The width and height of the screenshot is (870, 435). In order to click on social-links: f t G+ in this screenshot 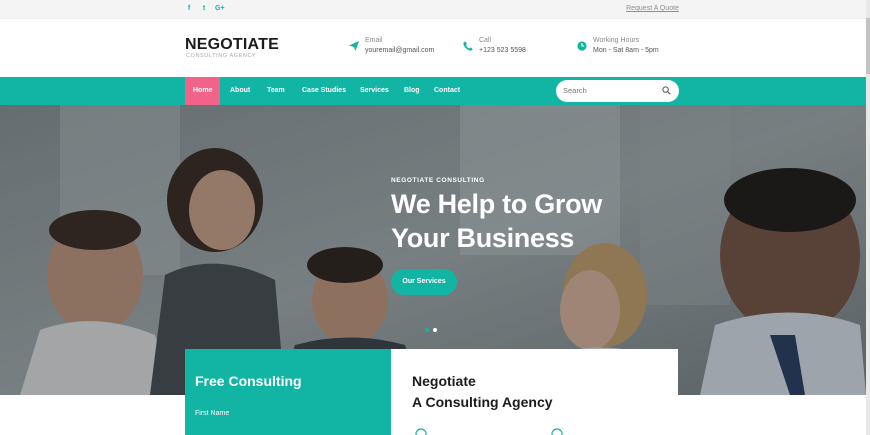, I will do `click(205, 8)`.